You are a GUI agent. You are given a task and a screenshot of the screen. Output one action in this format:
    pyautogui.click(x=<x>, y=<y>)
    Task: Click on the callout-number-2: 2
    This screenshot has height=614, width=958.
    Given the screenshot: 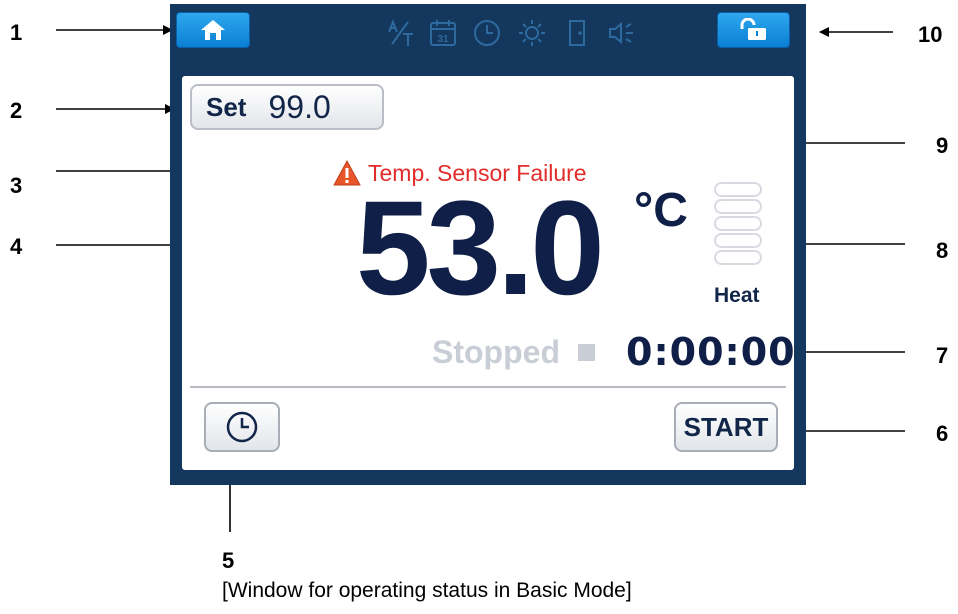 What is the action you would take?
    pyautogui.click(x=16, y=110)
    